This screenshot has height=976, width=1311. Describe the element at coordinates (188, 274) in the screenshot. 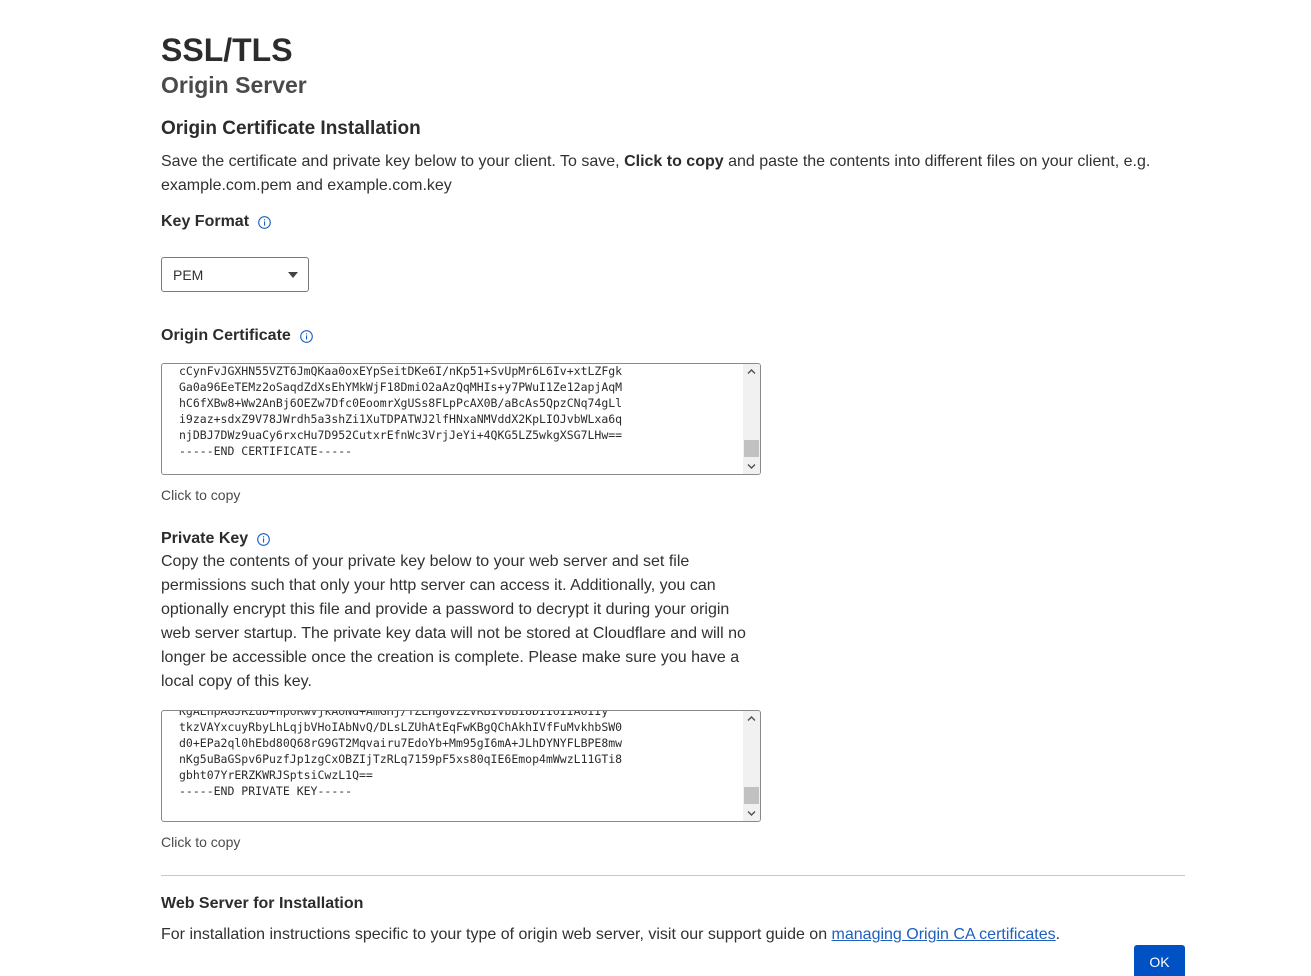

I see `key-format-selected-value: PEM` at that location.